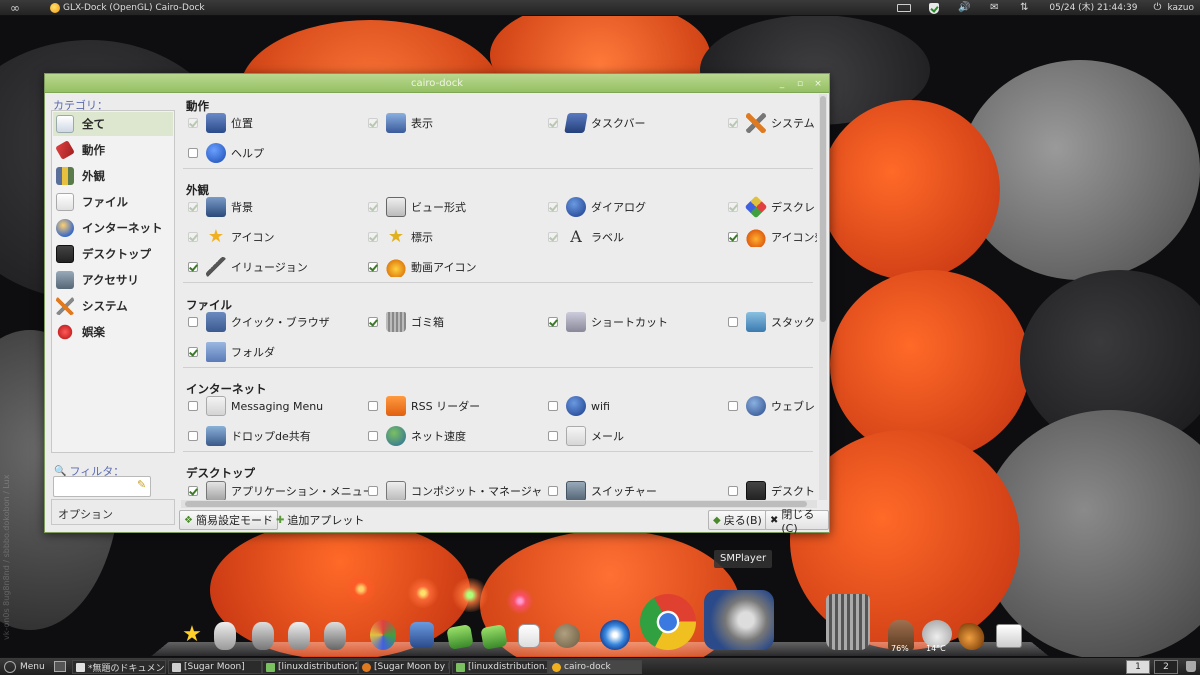  I want to click on launcher-star-icon: ★, so click(192, 636).